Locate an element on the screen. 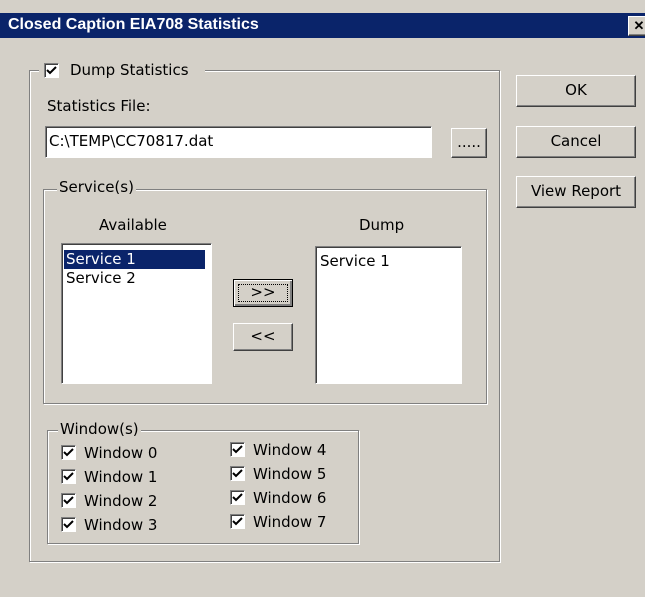 This screenshot has width=645, height=597. view-report-button: View Report is located at coordinates (576, 192).